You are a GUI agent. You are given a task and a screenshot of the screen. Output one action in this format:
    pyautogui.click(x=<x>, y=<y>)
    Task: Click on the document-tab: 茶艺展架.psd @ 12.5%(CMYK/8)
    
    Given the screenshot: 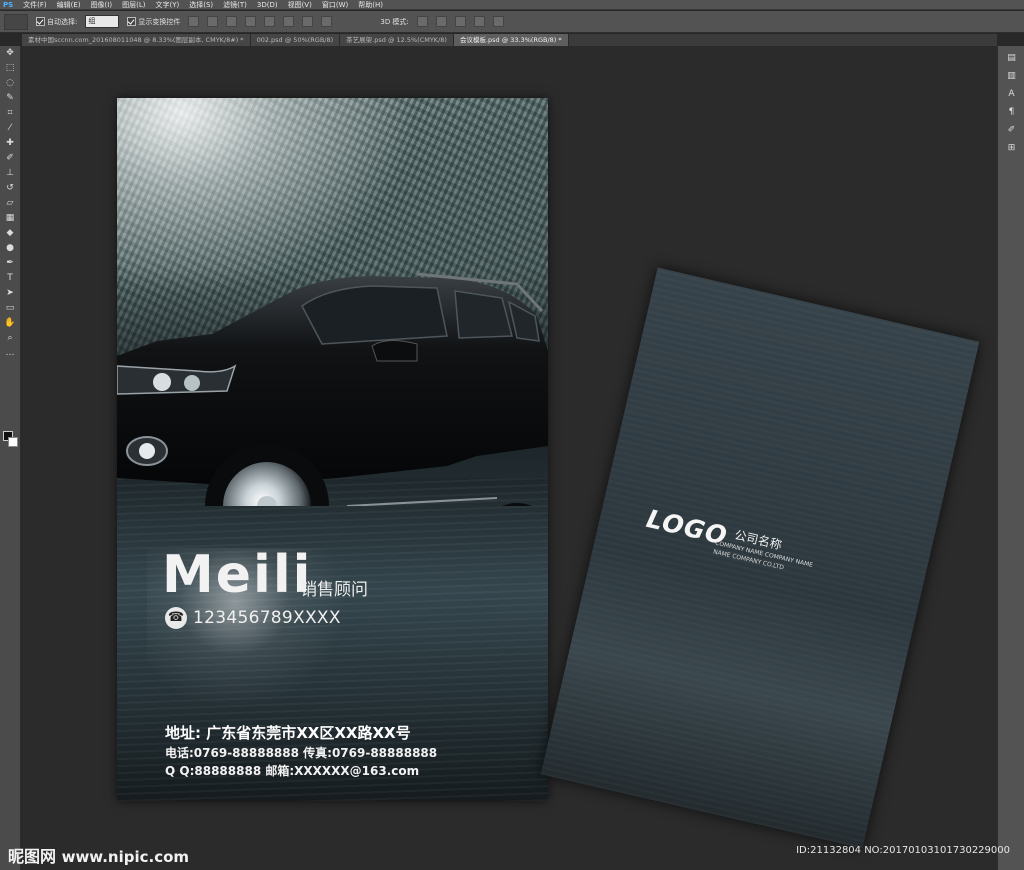 What is the action you would take?
    pyautogui.click(x=397, y=40)
    